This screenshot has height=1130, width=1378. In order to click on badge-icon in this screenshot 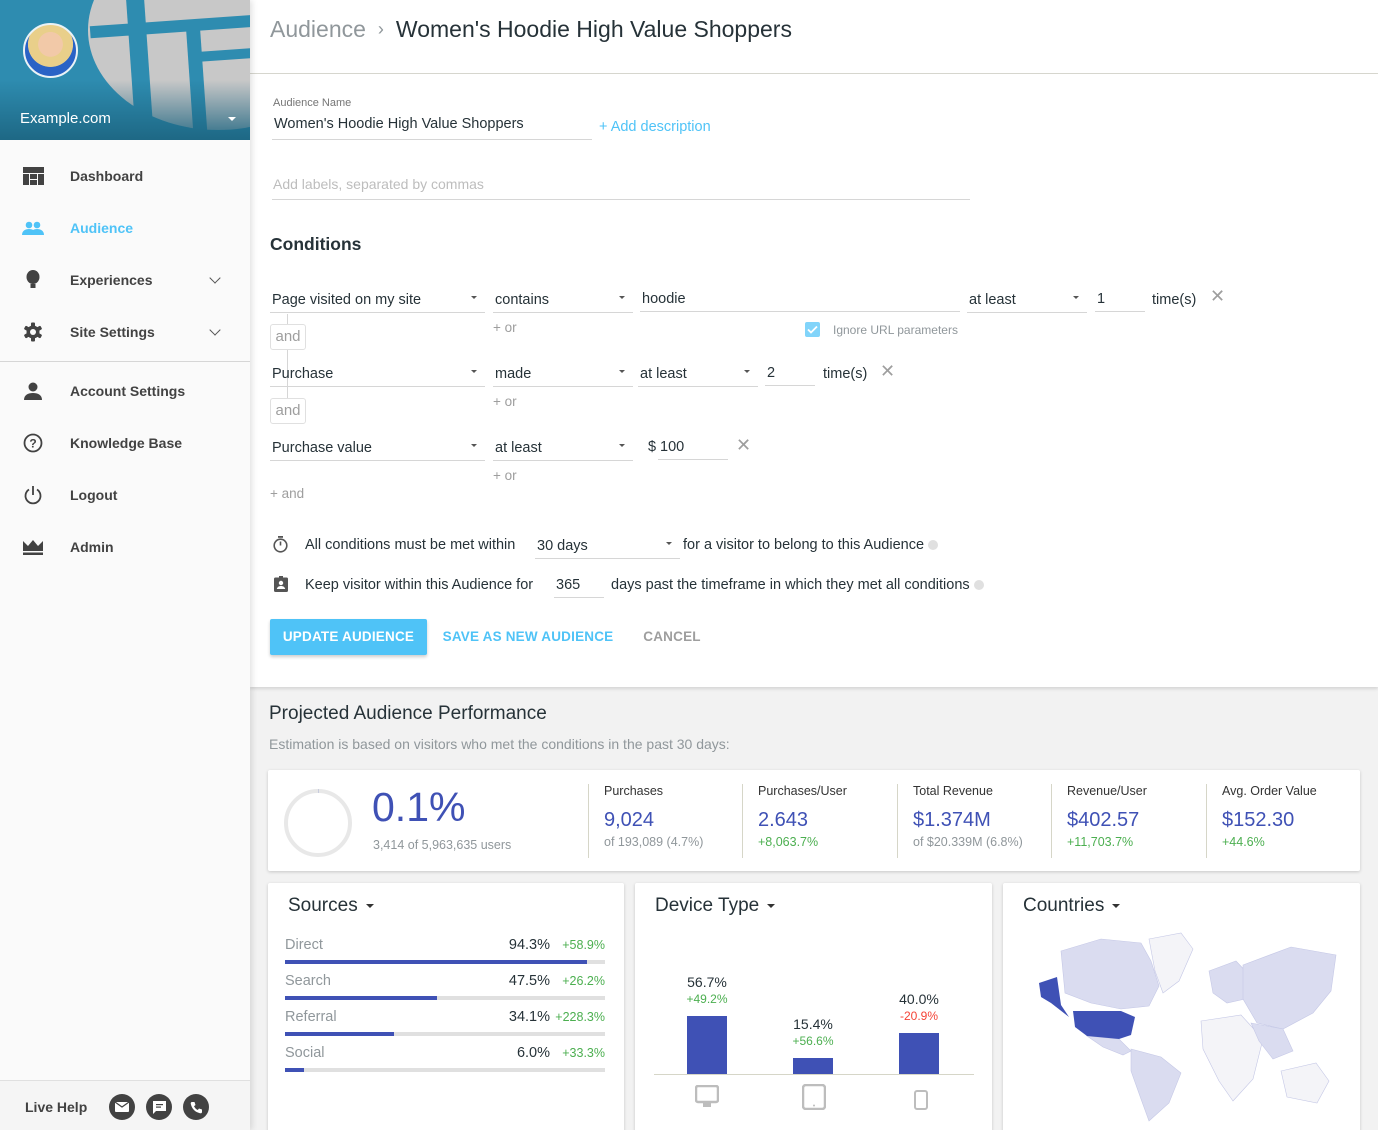, I will do `click(281, 586)`.